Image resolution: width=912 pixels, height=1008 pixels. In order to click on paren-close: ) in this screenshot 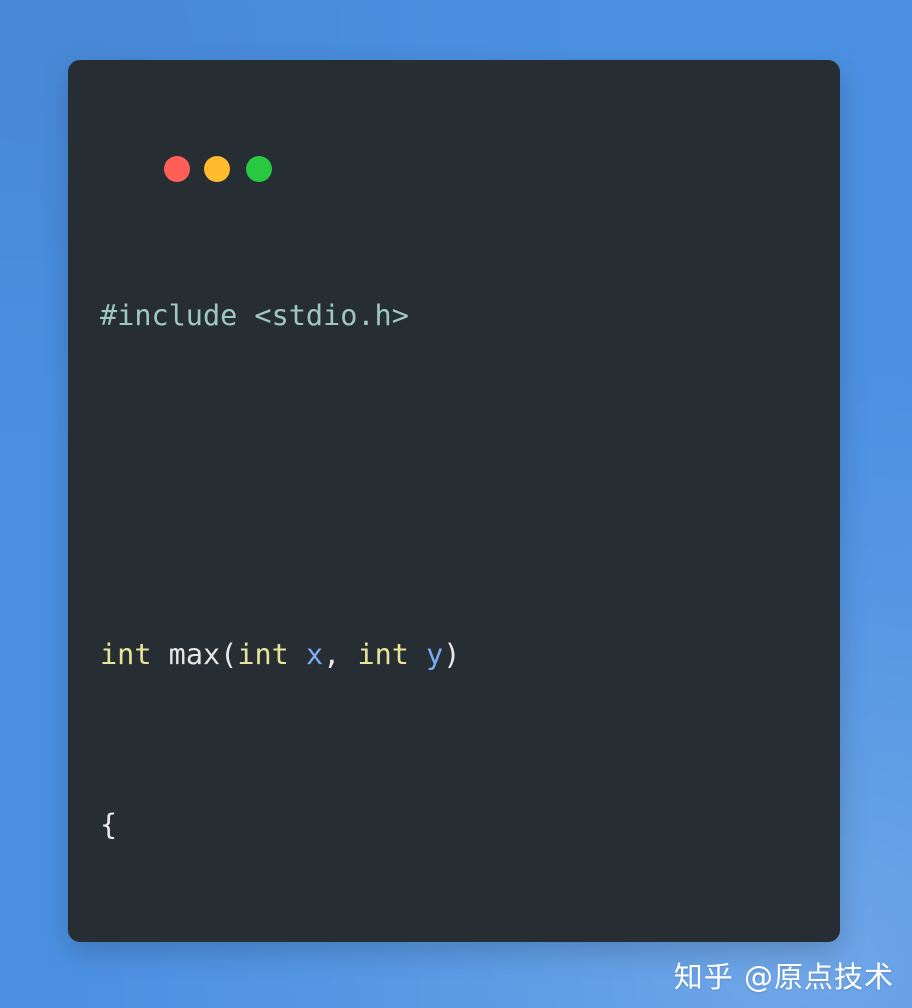, I will do `click(452, 655)`.